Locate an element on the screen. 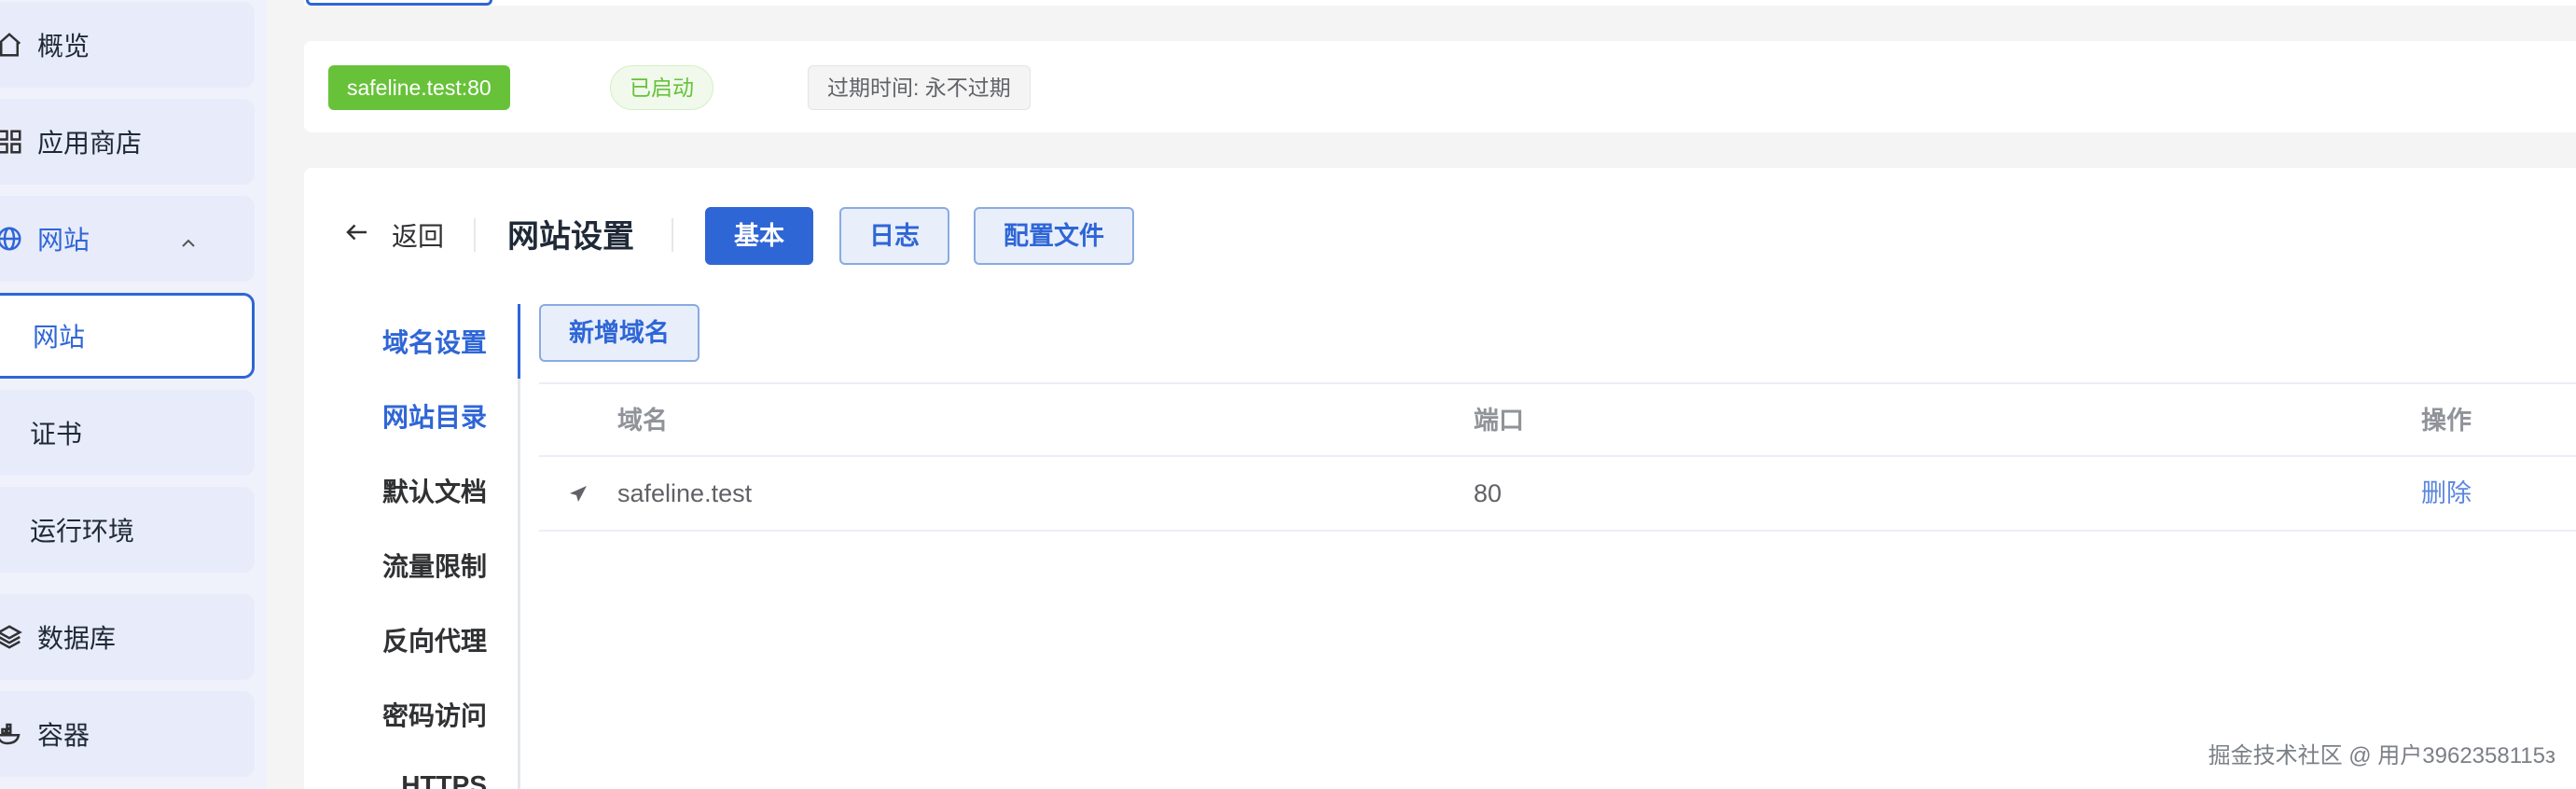 The image size is (2576, 789). column-header-domain: 域名 is located at coordinates (642, 421).